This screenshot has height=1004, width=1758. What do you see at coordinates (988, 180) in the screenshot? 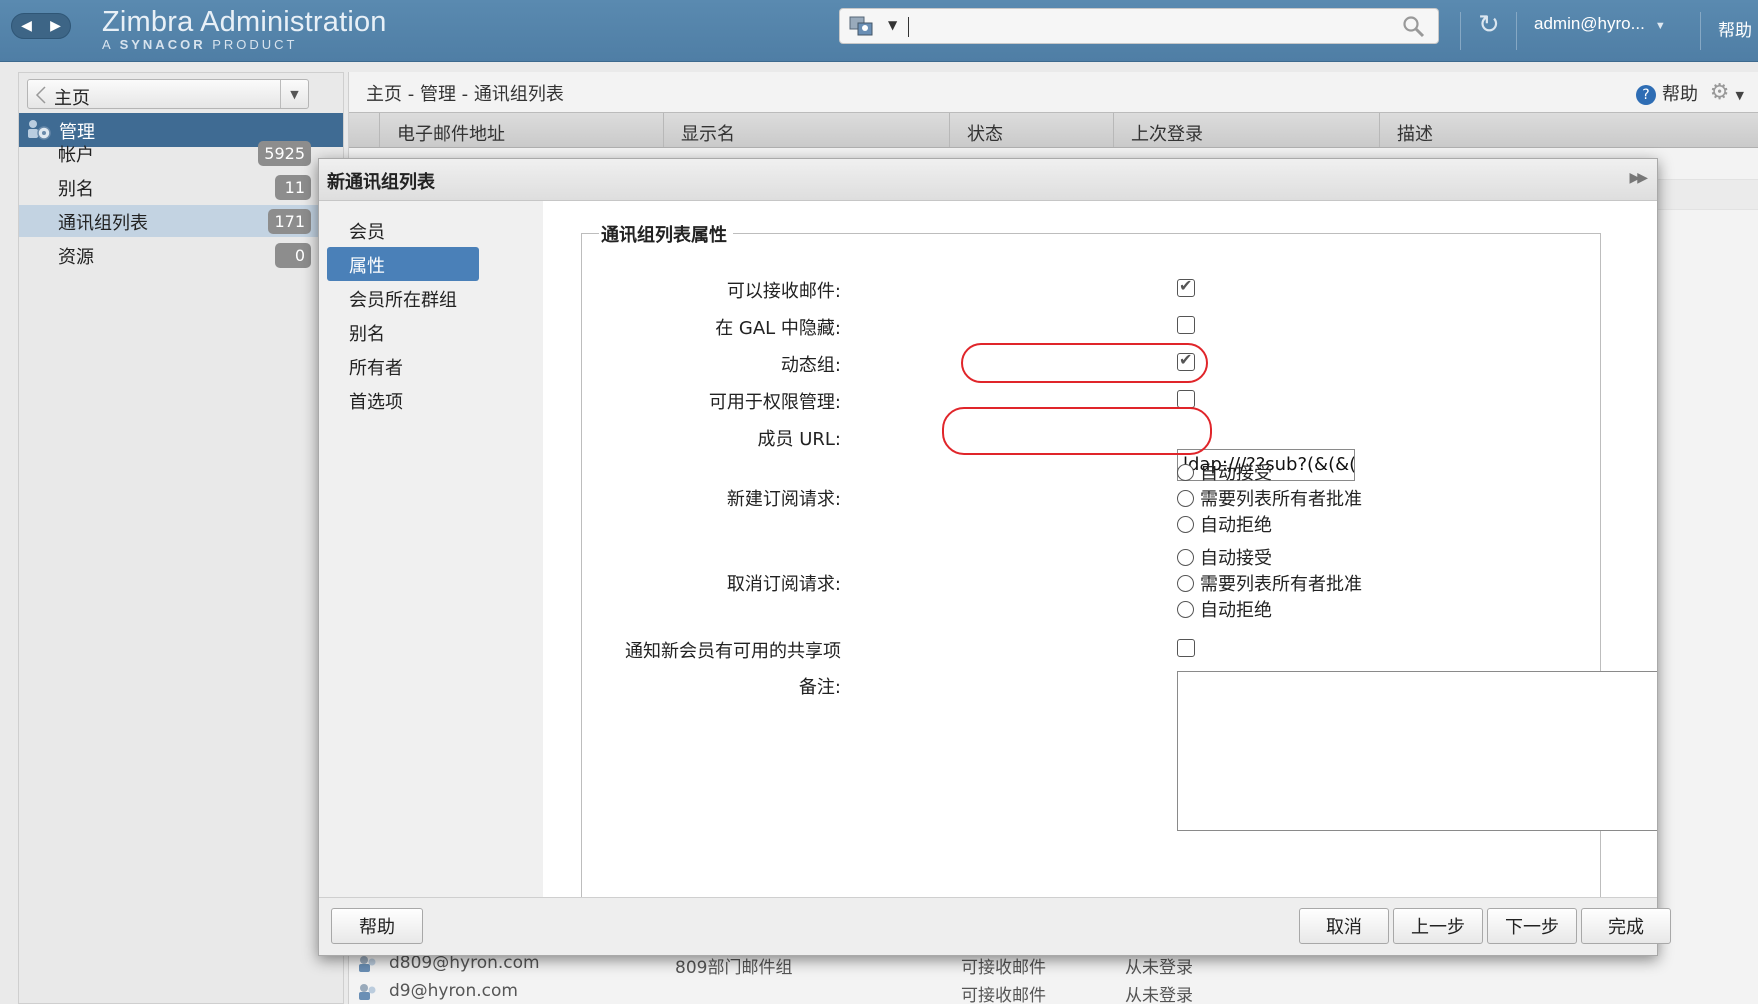
I see `dialog-title-bar: 新通讯组列表 ▶▶` at bounding box center [988, 180].